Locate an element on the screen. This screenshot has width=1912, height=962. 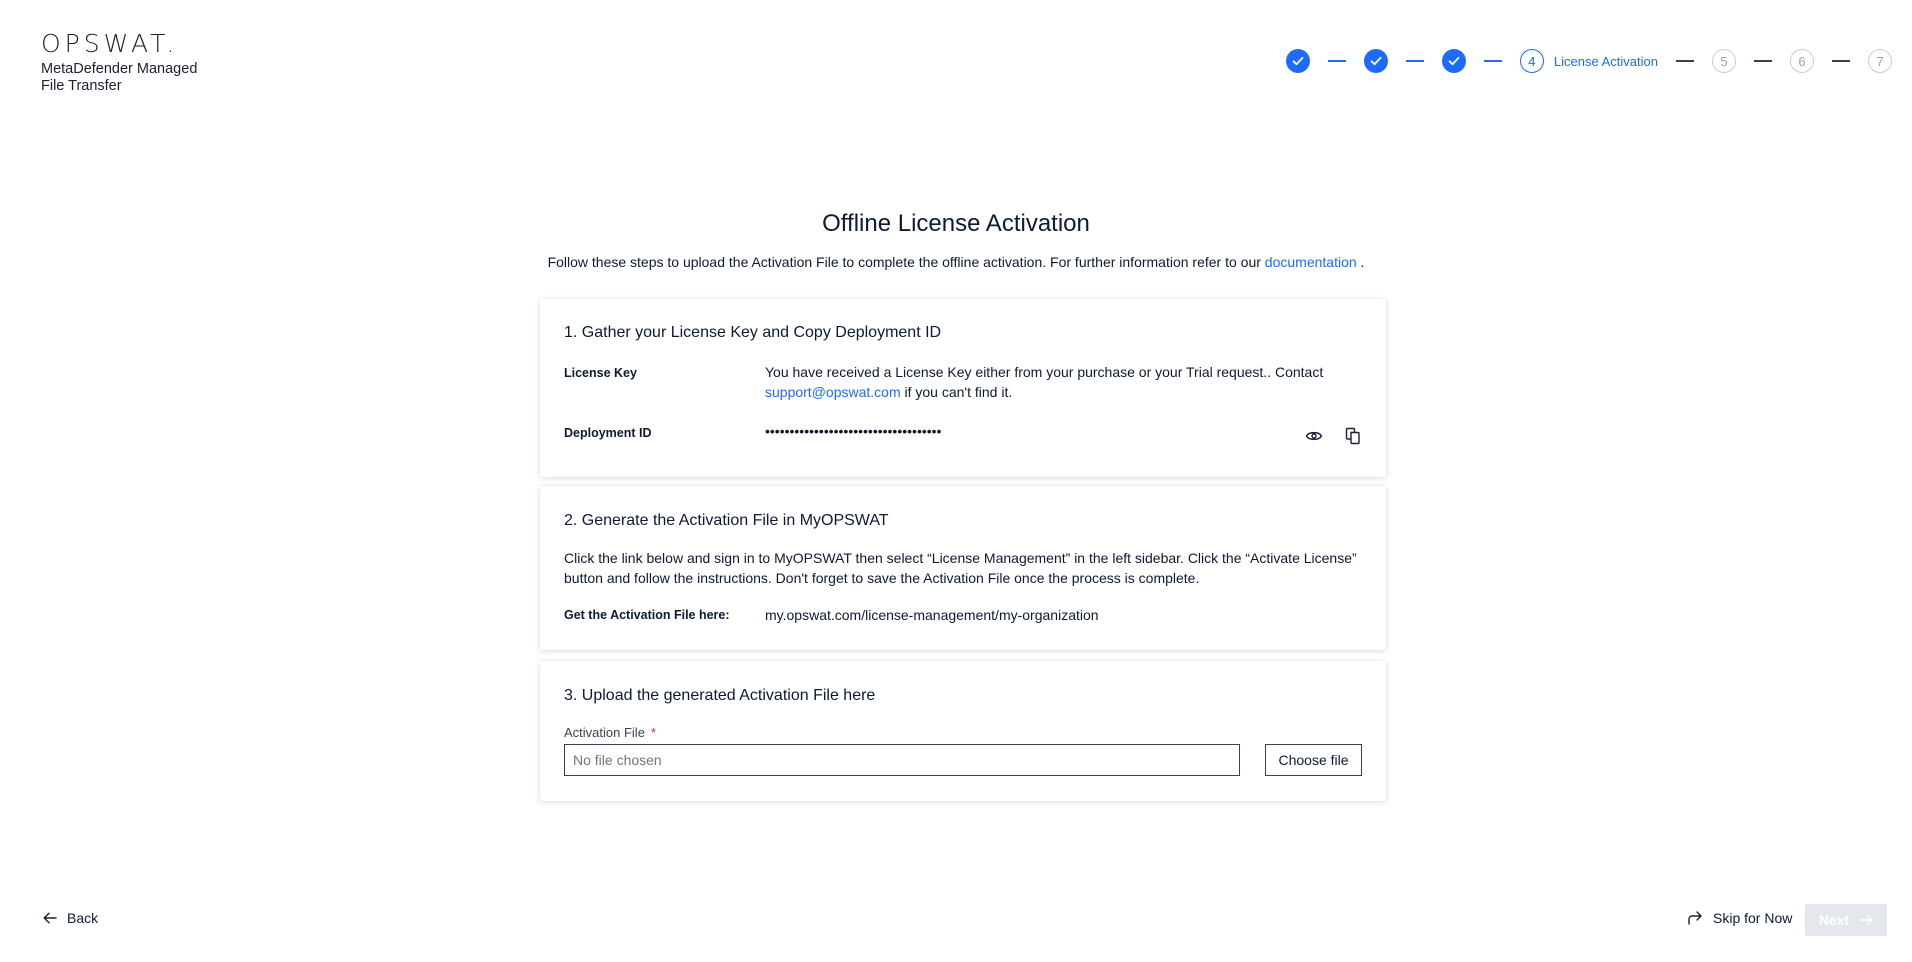
copy-icon is located at coordinates (1352, 436).